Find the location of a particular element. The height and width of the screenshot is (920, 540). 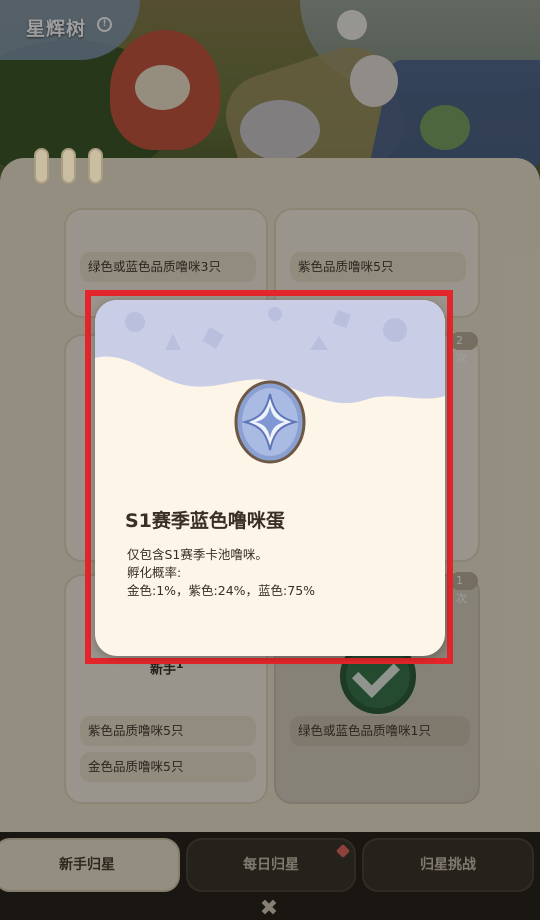

popup-title: S1赛季蓝色噜咪蛋 is located at coordinates (205, 521).